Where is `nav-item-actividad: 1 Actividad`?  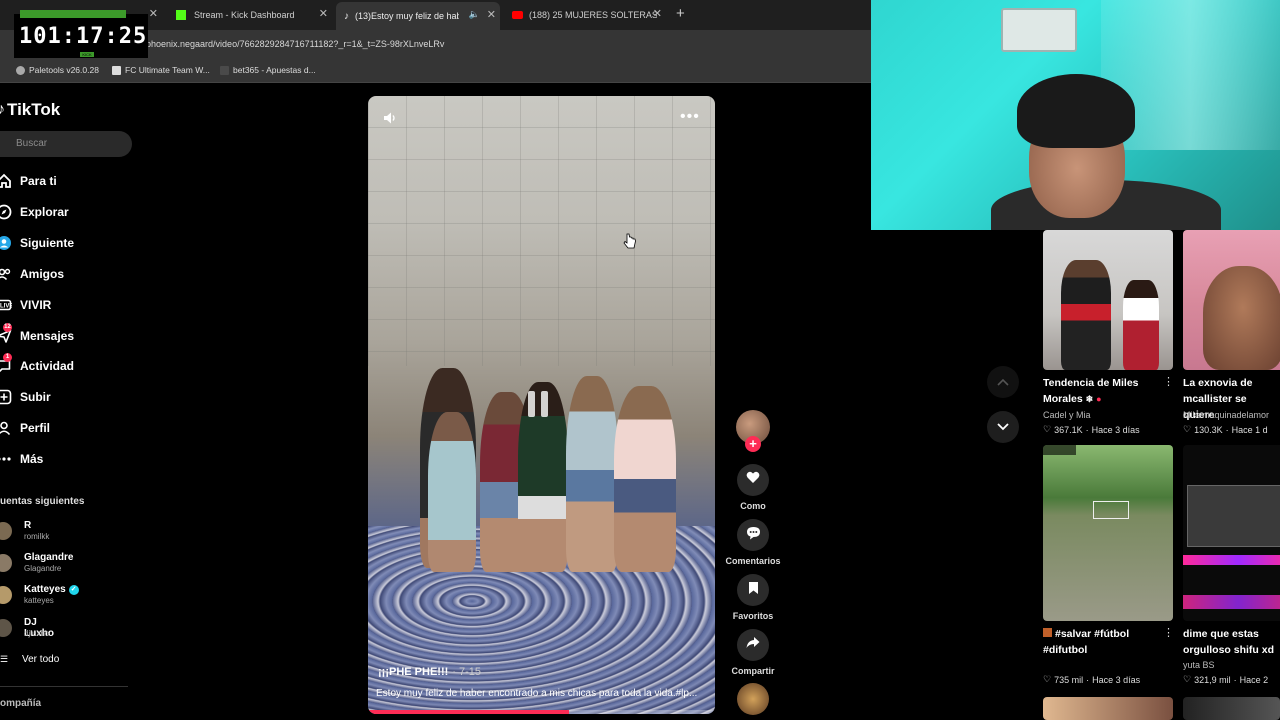 nav-item-actividad: 1 Actividad is located at coordinates (37, 365).